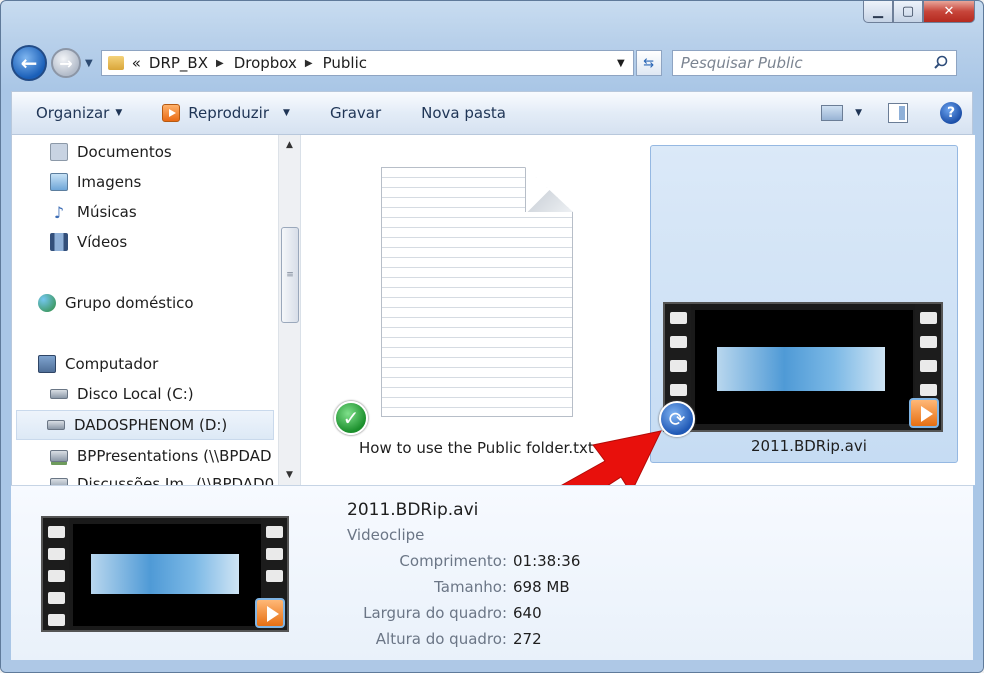  Describe the element at coordinates (527, 639) in the screenshot. I see `prop-value: 272` at that location.